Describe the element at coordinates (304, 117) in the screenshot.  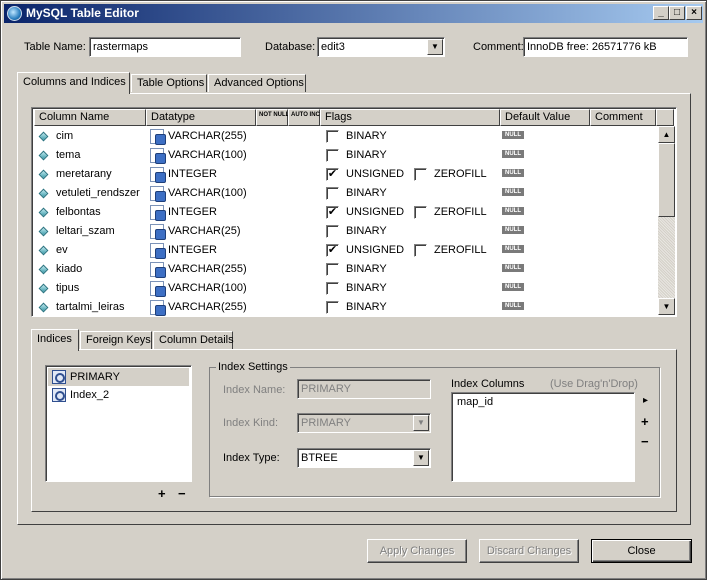
I see `header-auto-inc: AUTO INC` at that location.